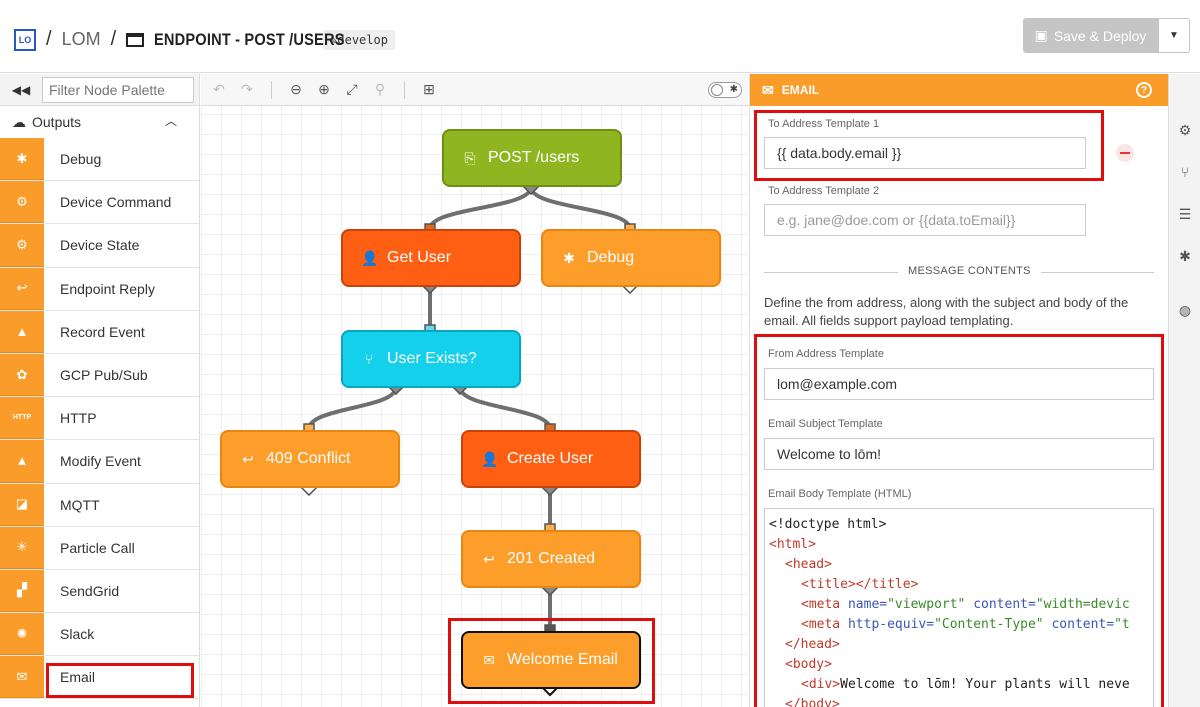 Image resolution: width=1200 pixels, height=707 pixels. What do you see at coordinates (99, 332) in the screenshot?
I see `palette-item-record-event: ▲ Record Event` at bounding box center [99, 332].